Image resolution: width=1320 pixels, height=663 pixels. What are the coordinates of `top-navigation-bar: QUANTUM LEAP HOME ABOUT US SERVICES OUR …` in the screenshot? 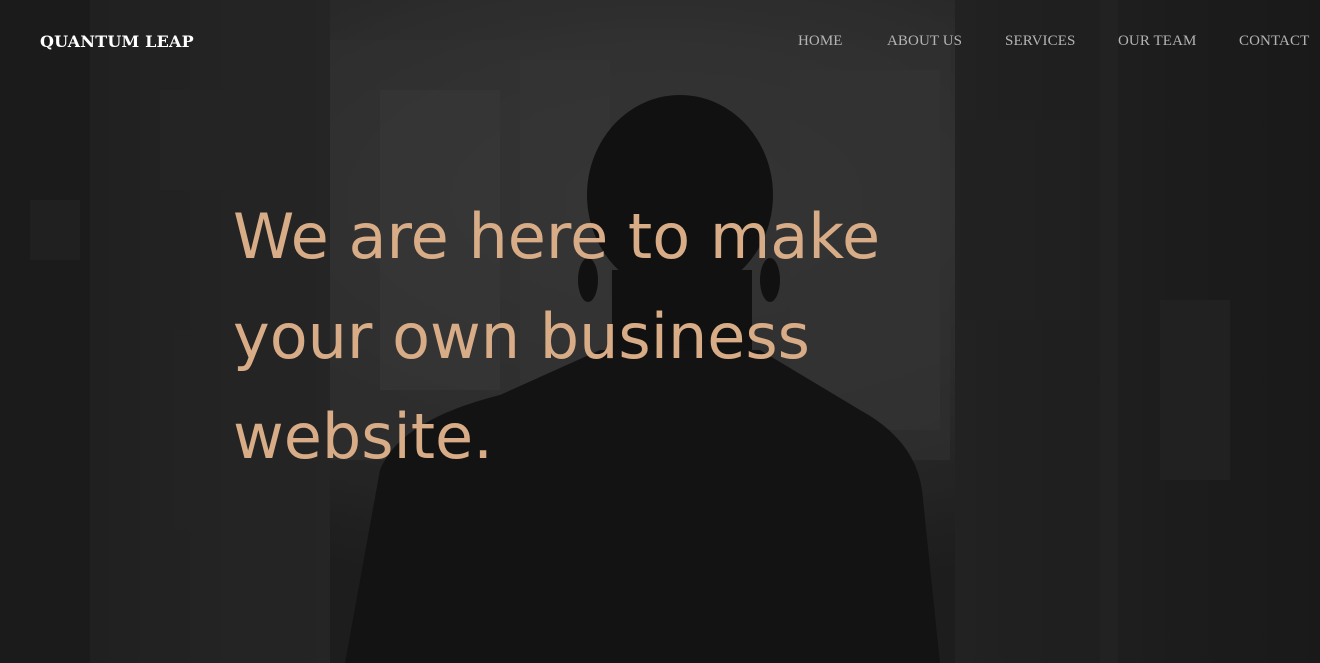 It's located at (660, 42).